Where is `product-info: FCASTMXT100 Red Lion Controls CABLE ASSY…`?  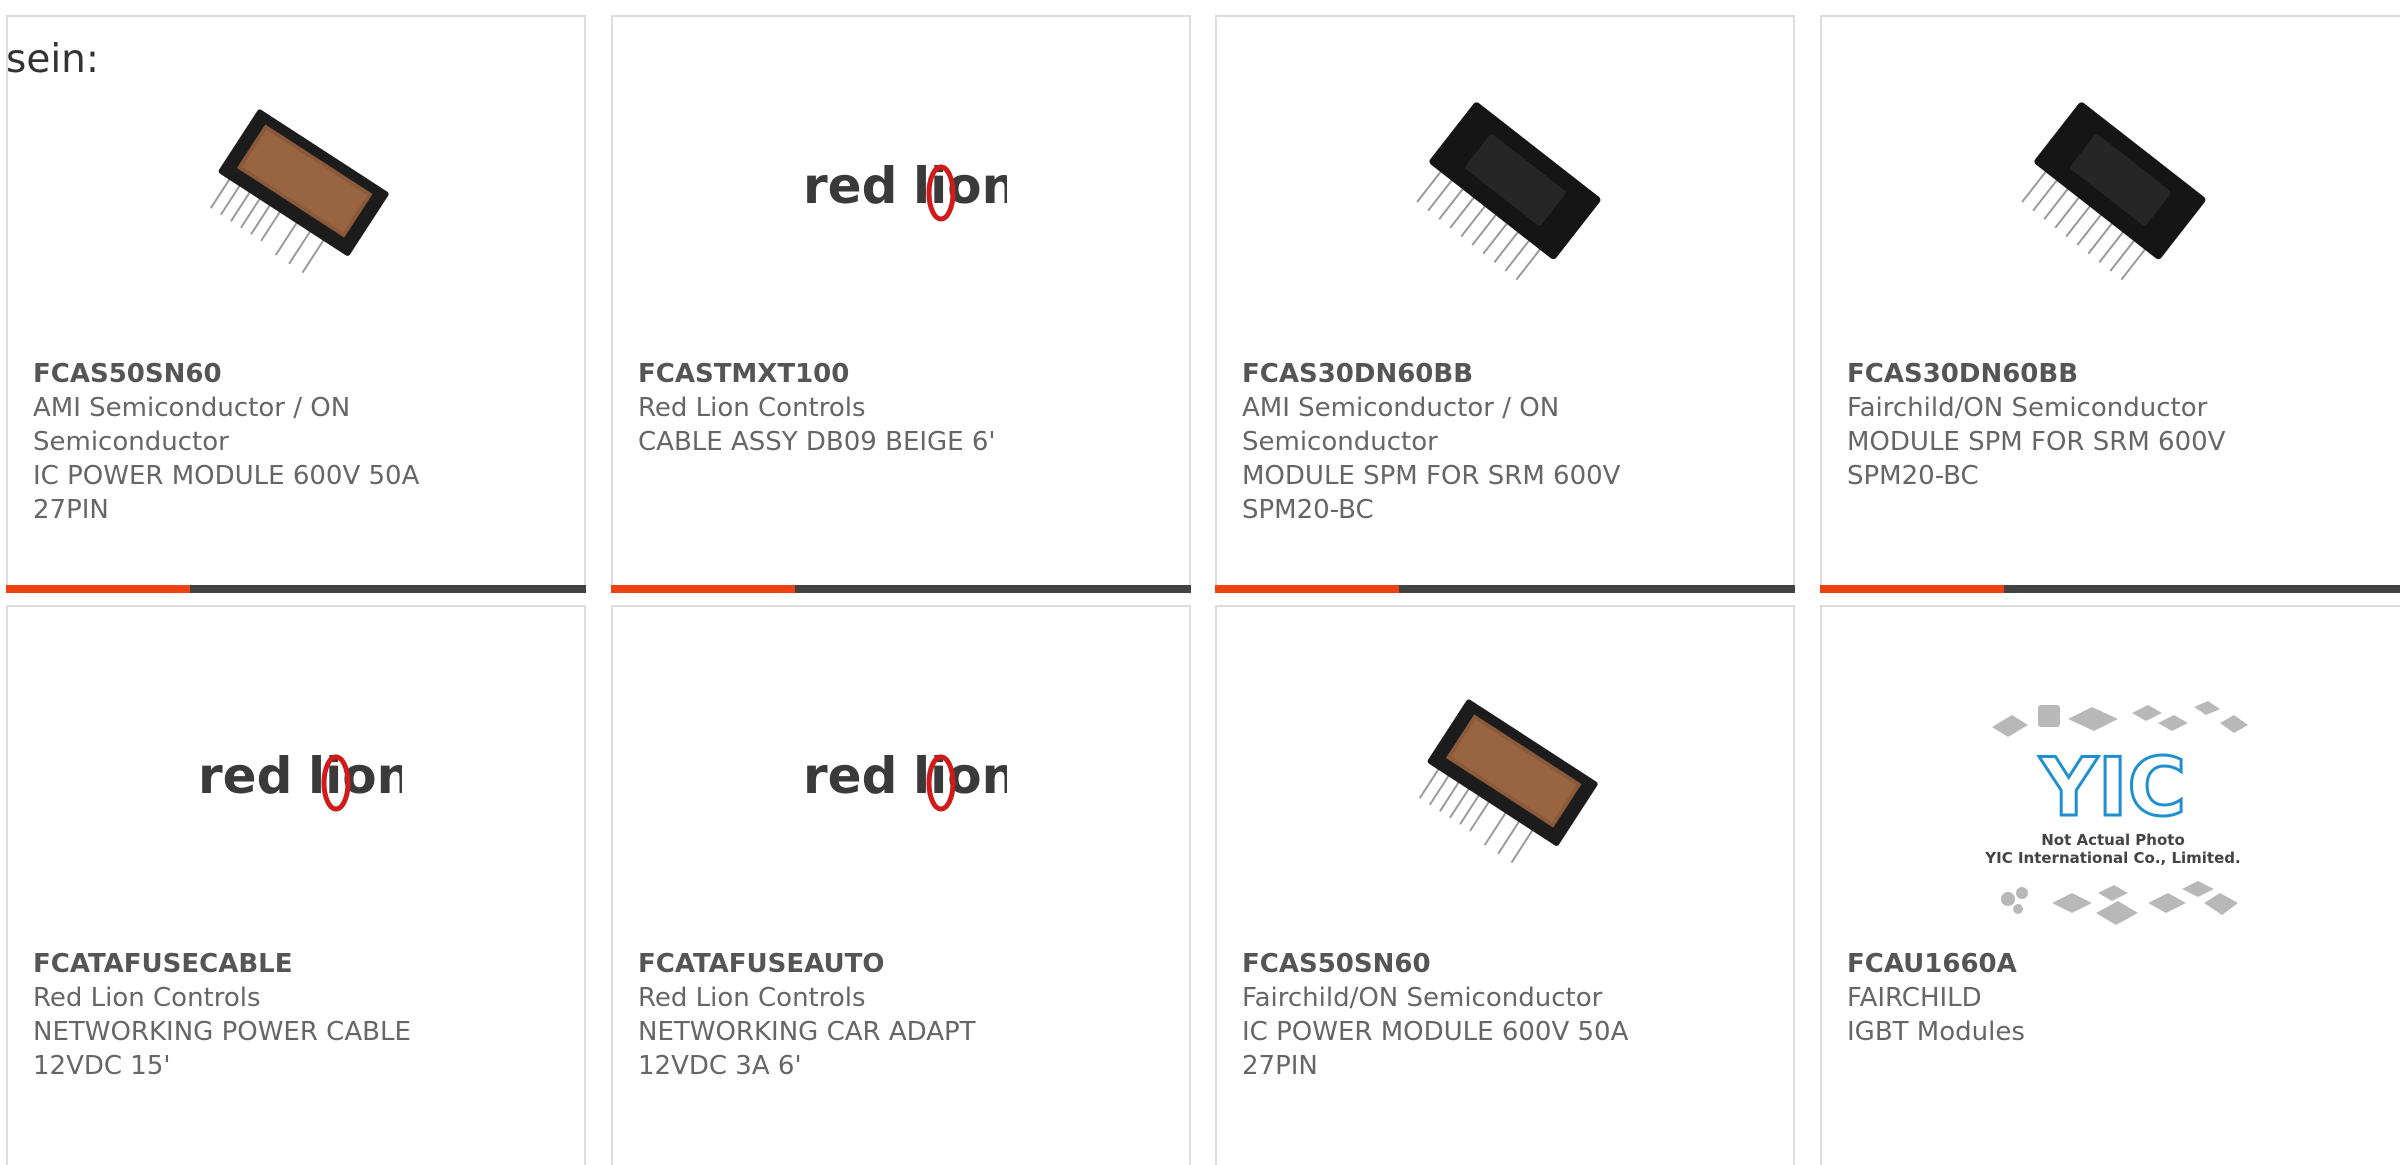 product-info: FCASTMXT100 Red Lion Controls CABLE ASSY… is located at coordinates (903, 408).